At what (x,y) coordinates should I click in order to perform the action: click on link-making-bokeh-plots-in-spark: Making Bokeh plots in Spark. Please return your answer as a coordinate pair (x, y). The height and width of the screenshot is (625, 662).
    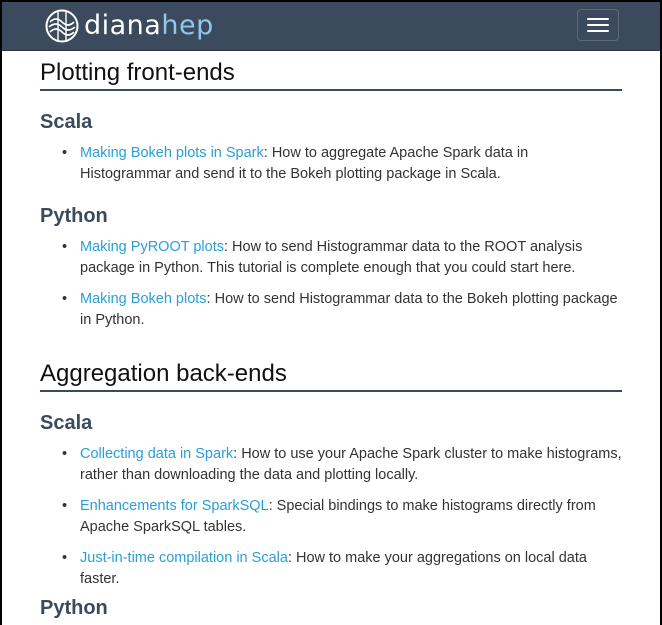
    Looking at the image, I should click on (172, 153).